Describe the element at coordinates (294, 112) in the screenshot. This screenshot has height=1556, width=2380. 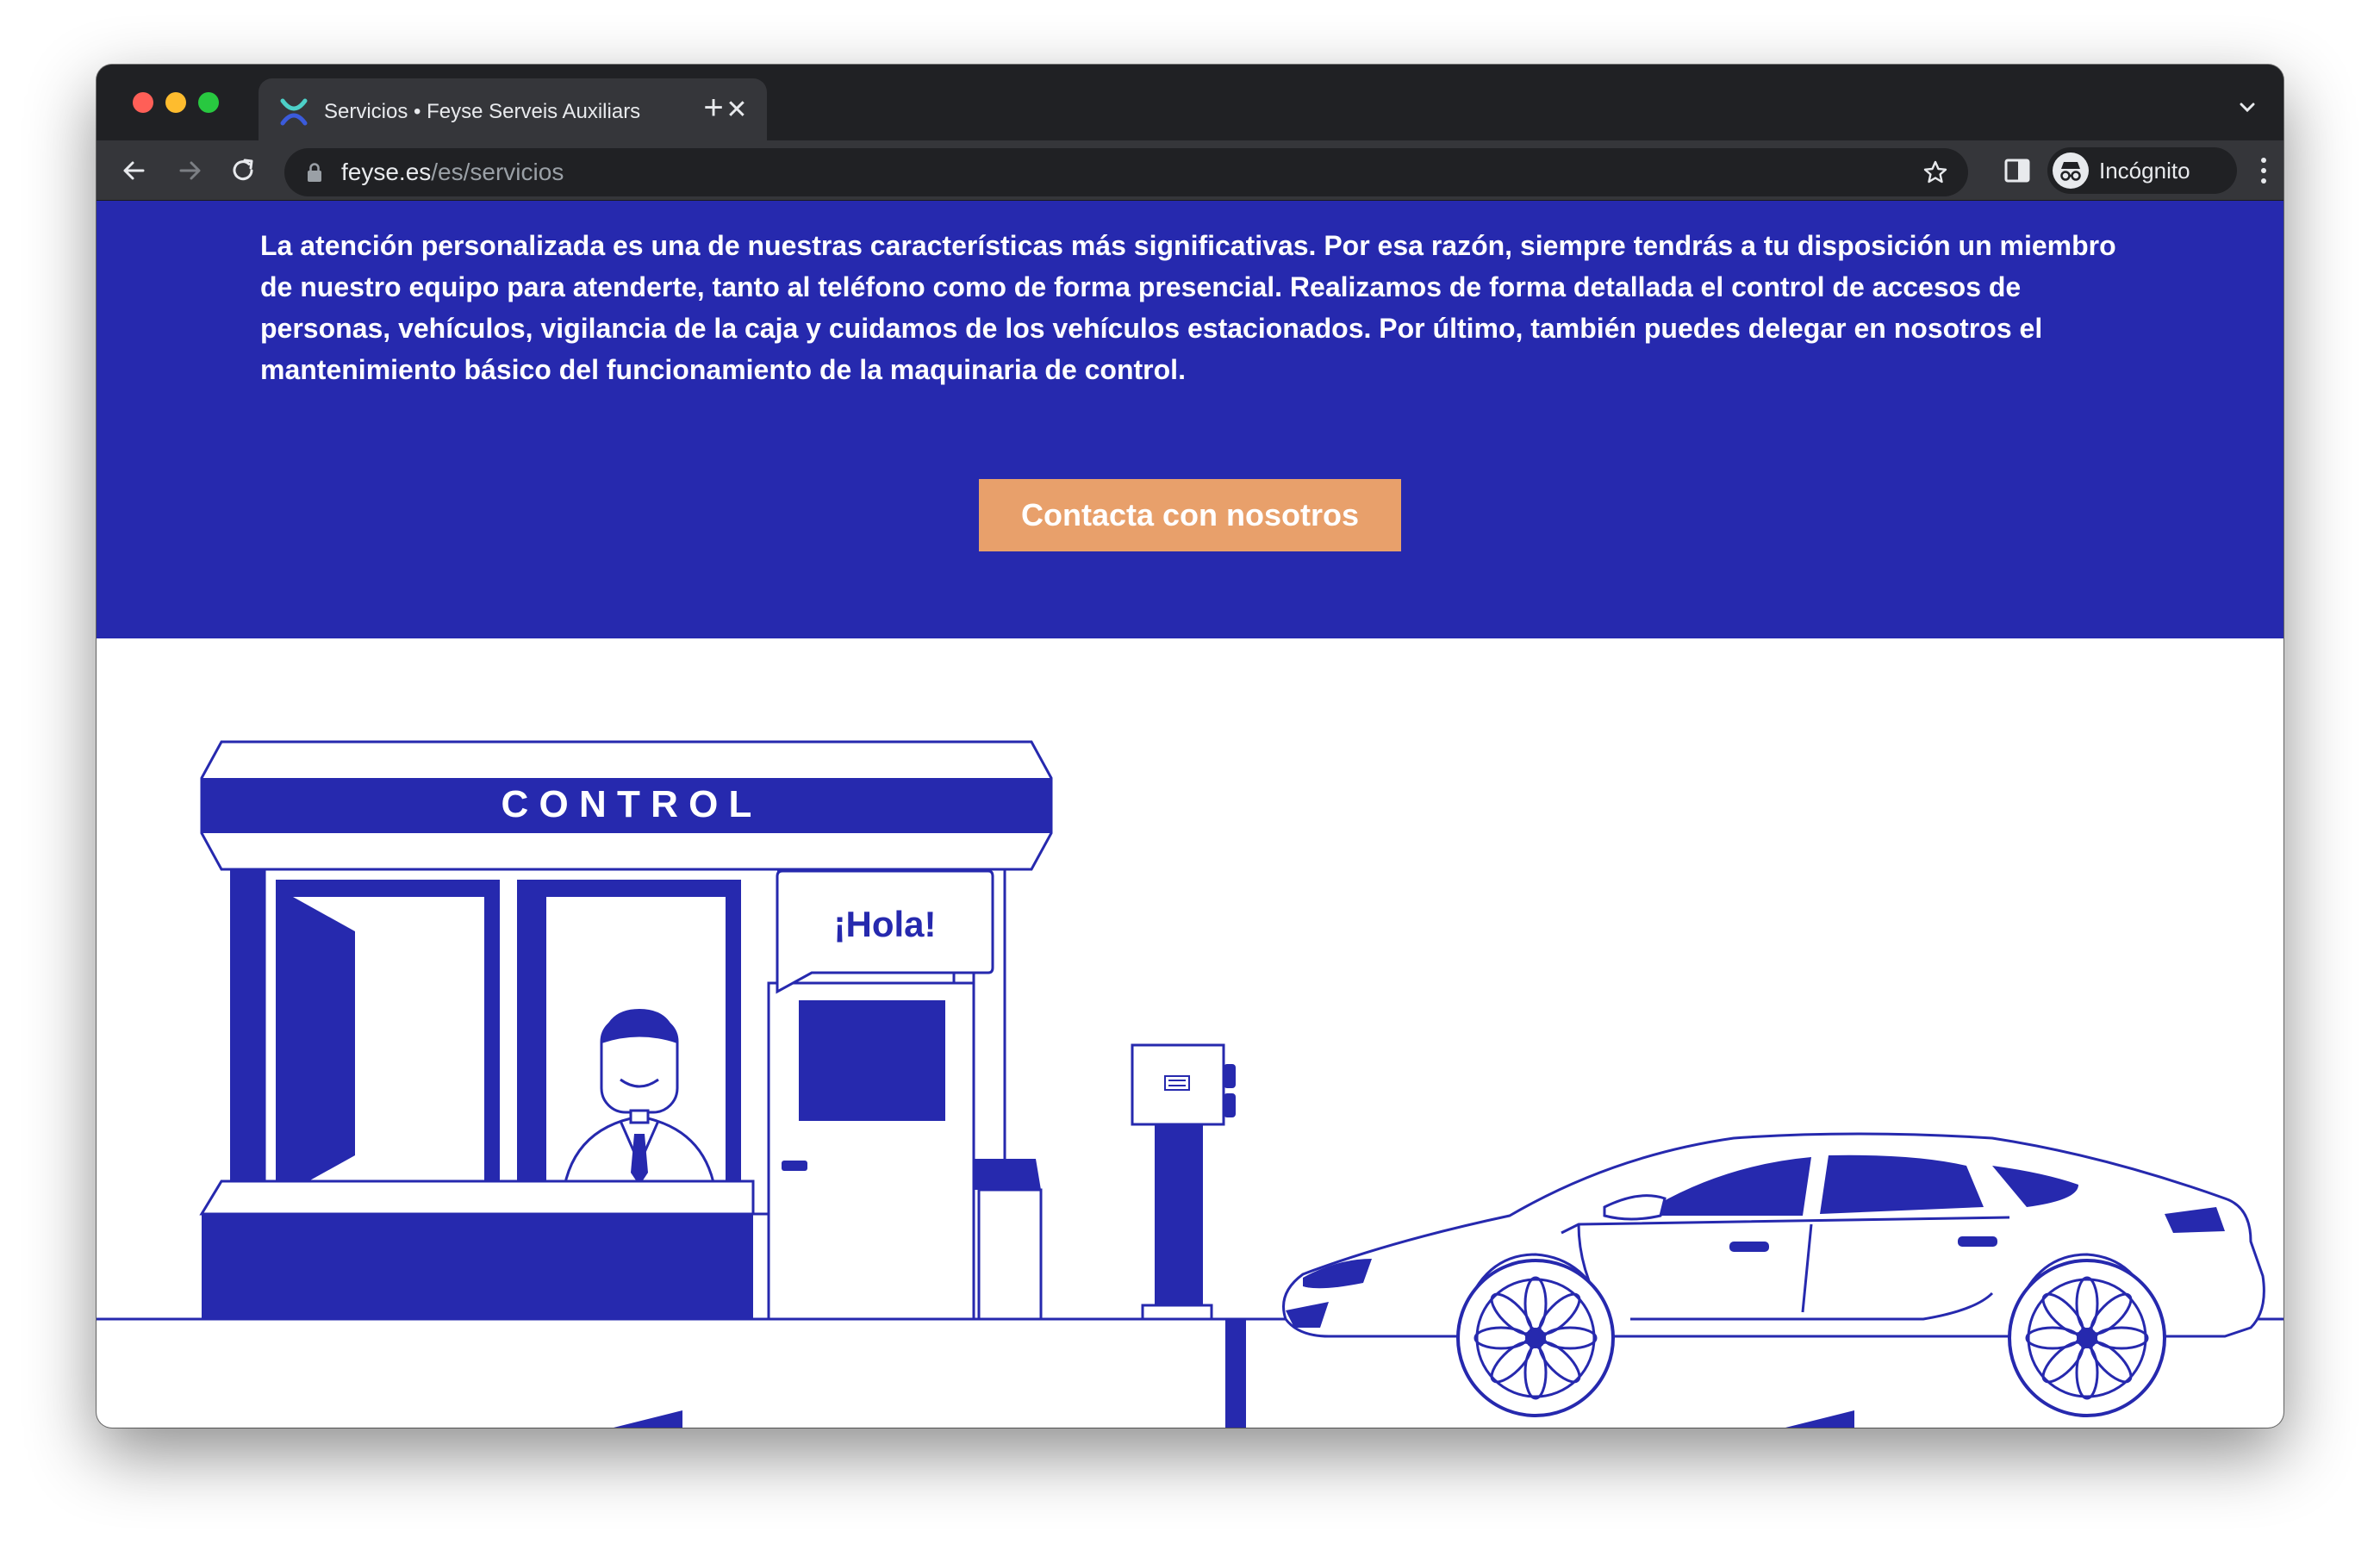
I see `feyse-favicon-icon` at that location.